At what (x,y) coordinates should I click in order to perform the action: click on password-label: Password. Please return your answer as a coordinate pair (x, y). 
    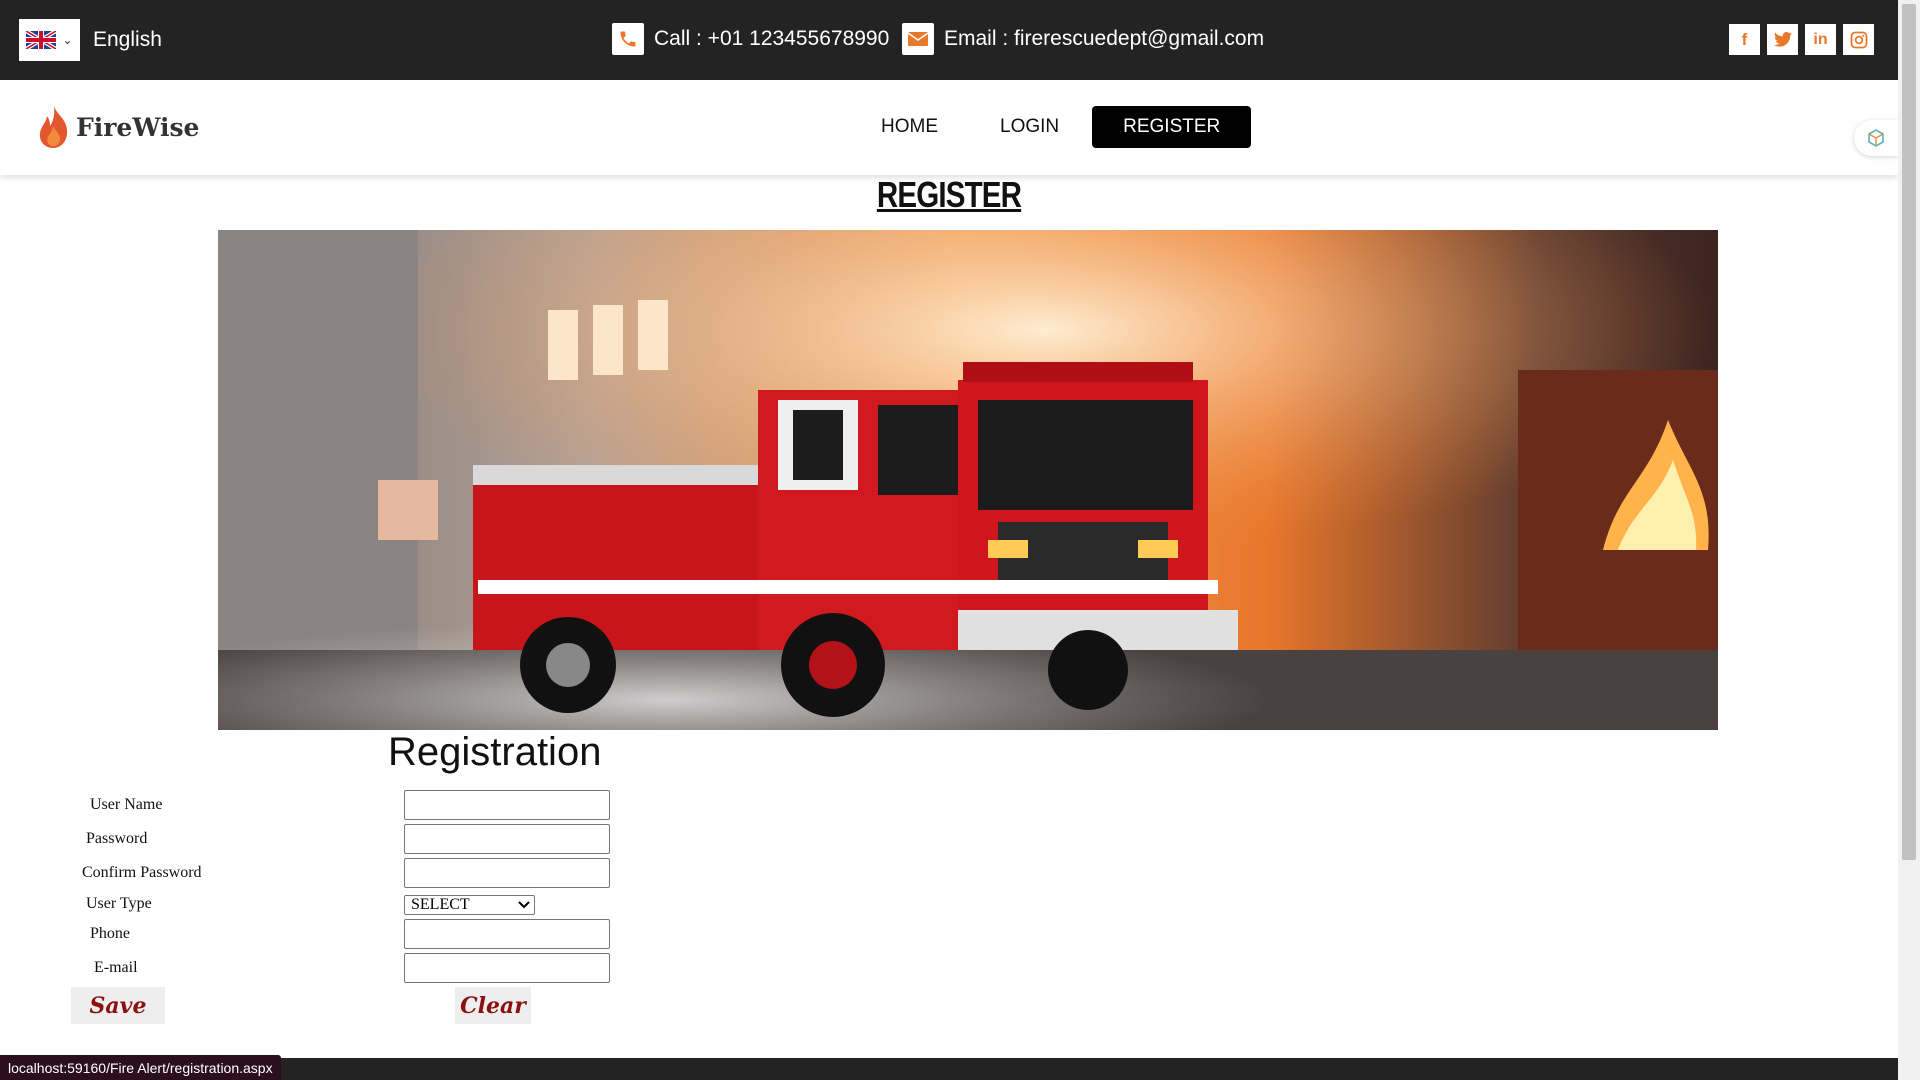
    Looking at the image, I should click on (117, 838).